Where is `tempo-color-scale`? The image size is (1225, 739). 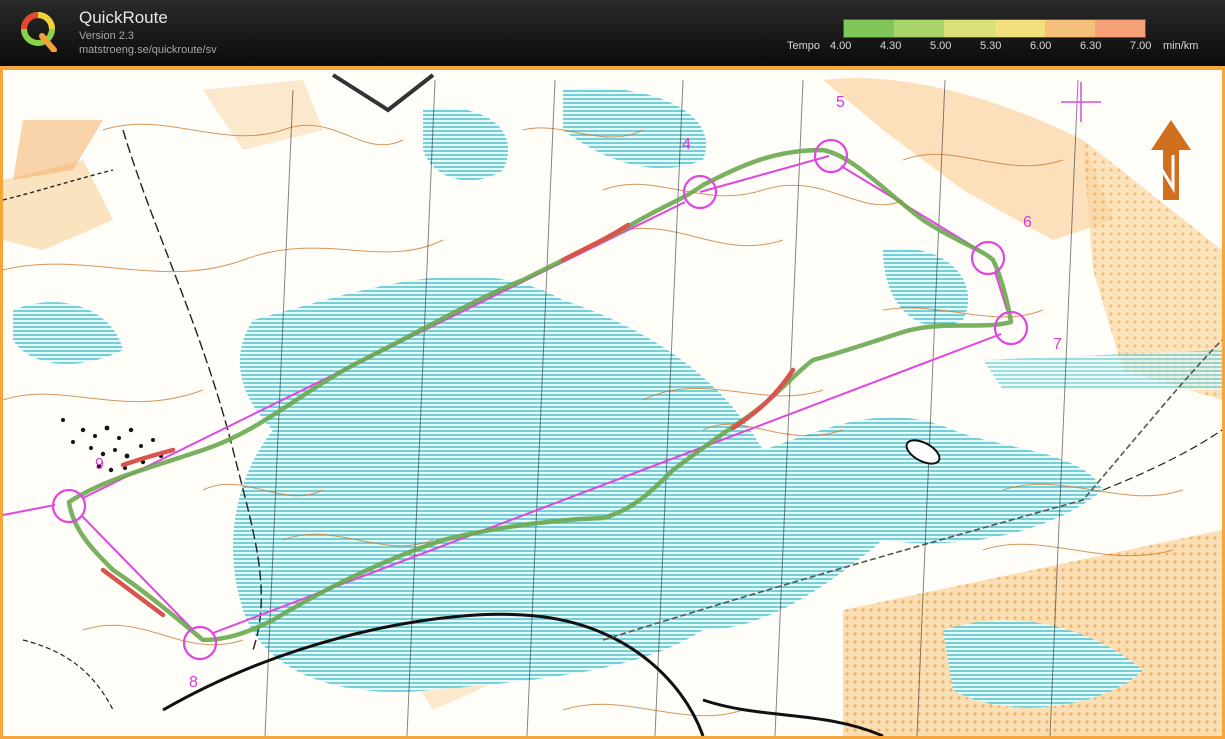 tempo-color-scale is located at coordinates (994, 28).